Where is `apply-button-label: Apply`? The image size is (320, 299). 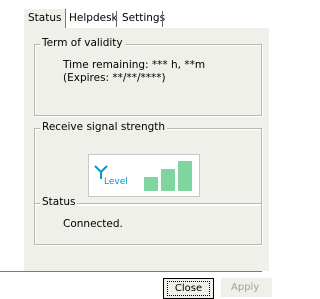 apply-button-label: Apply is located at coordinates (245, 287).